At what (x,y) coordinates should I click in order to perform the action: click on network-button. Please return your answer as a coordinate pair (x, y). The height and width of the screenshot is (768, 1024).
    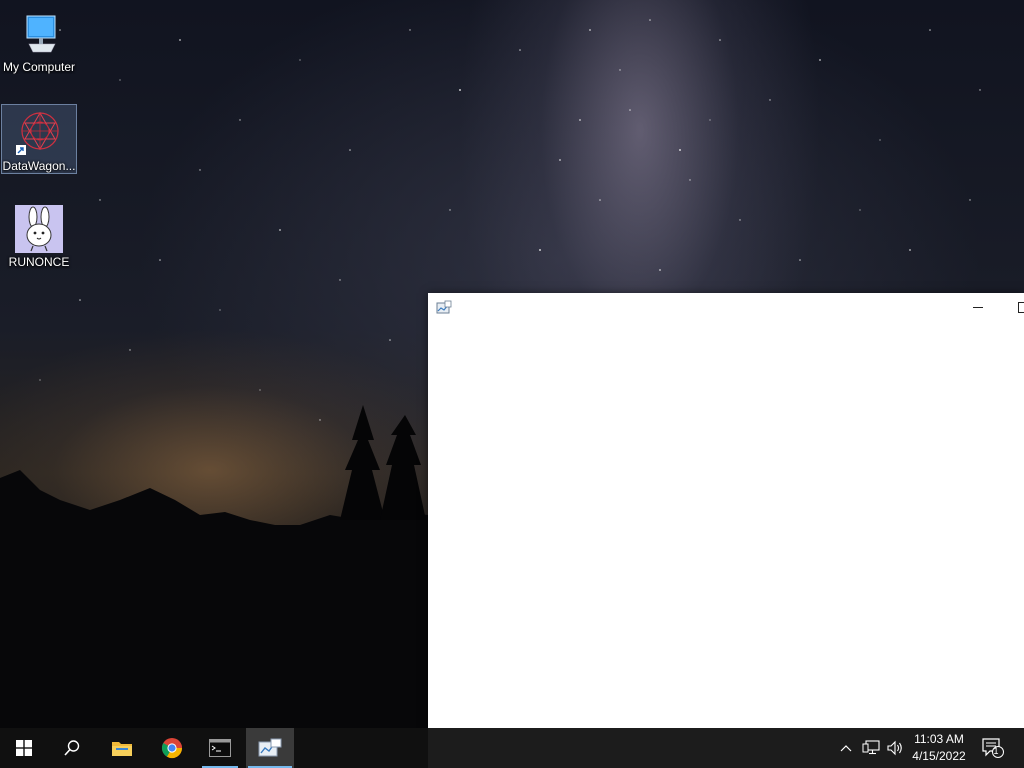
    Looking at the image, I should click on (871, 748).